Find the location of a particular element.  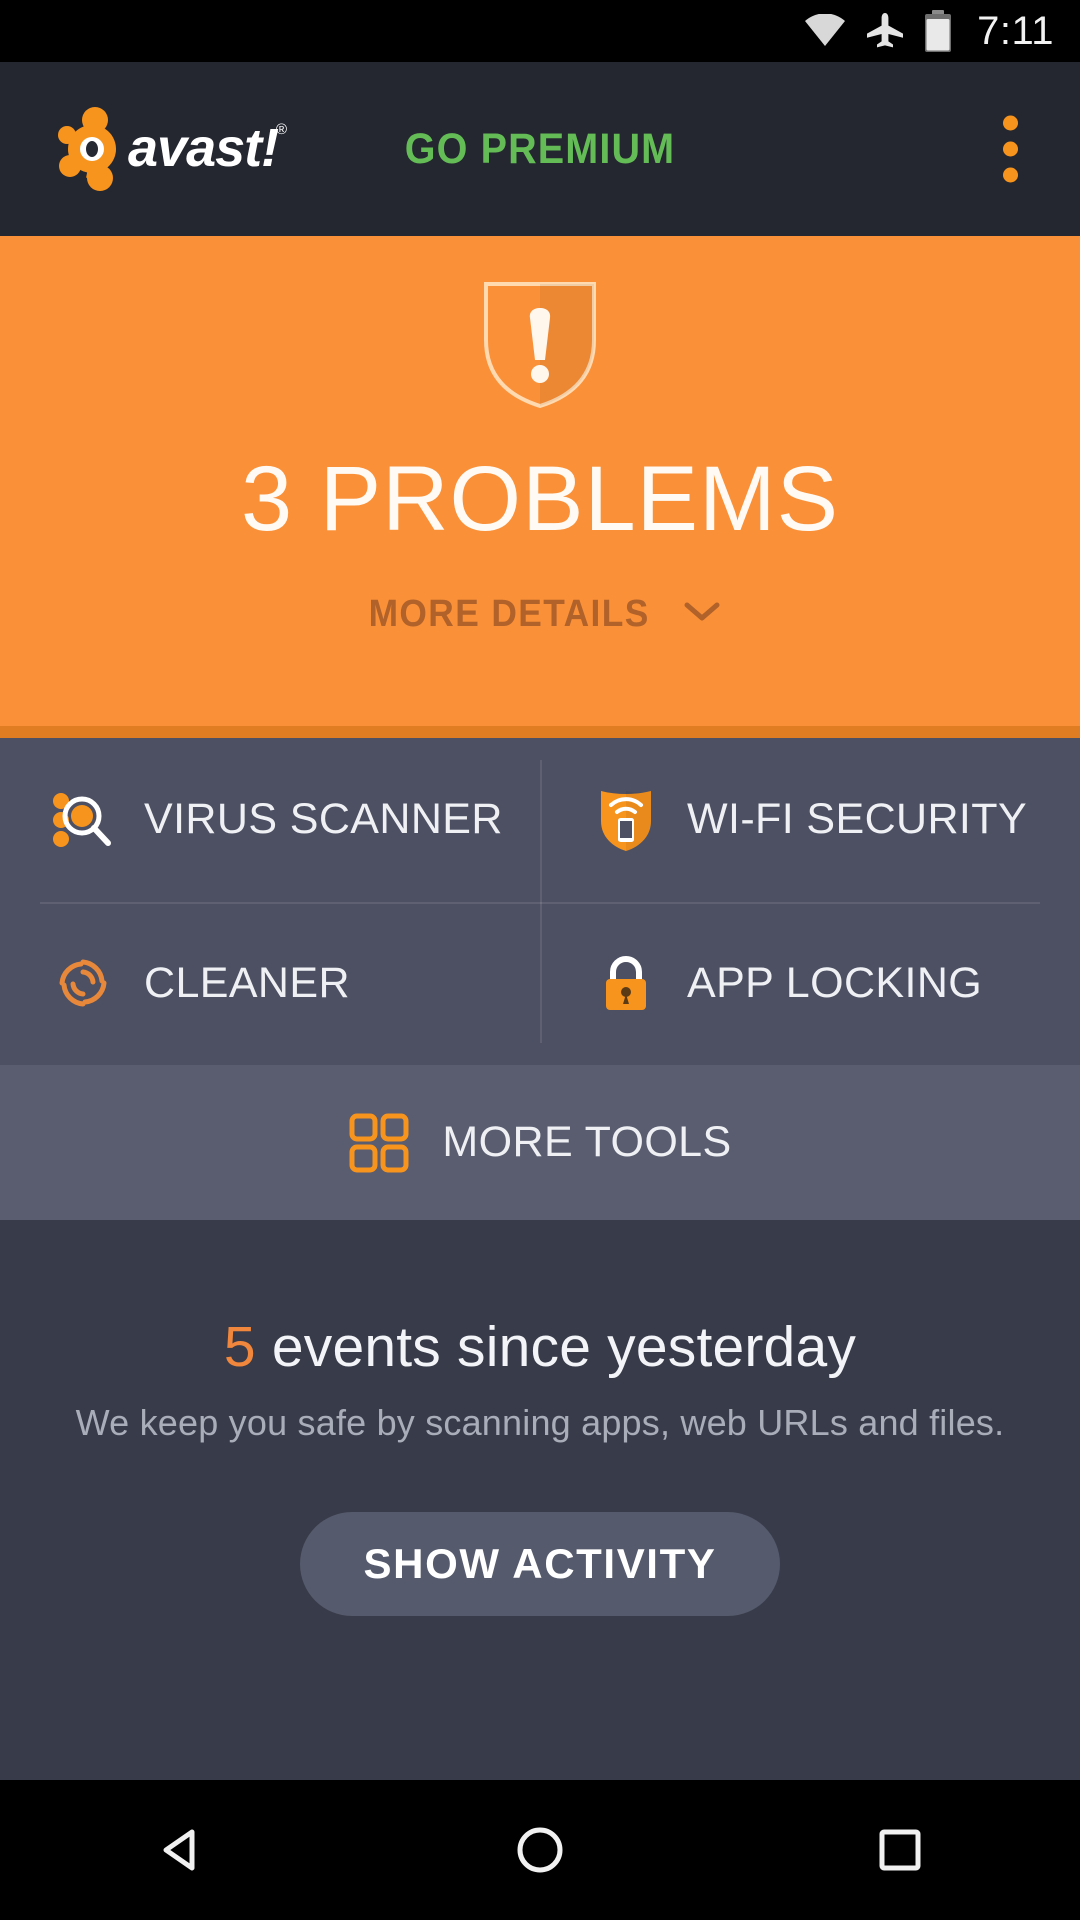

tool-cleaner: CLEANER is located at coordinates (268, 984).